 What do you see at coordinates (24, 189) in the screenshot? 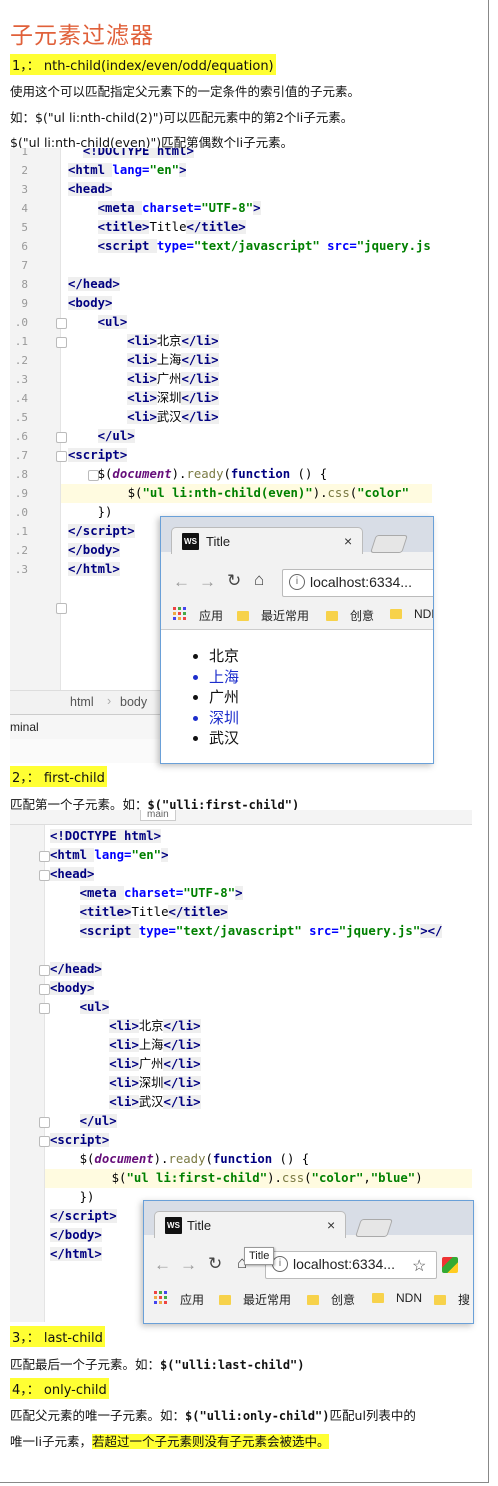
I see `line-number: 3` at bounding box center [24, 189].